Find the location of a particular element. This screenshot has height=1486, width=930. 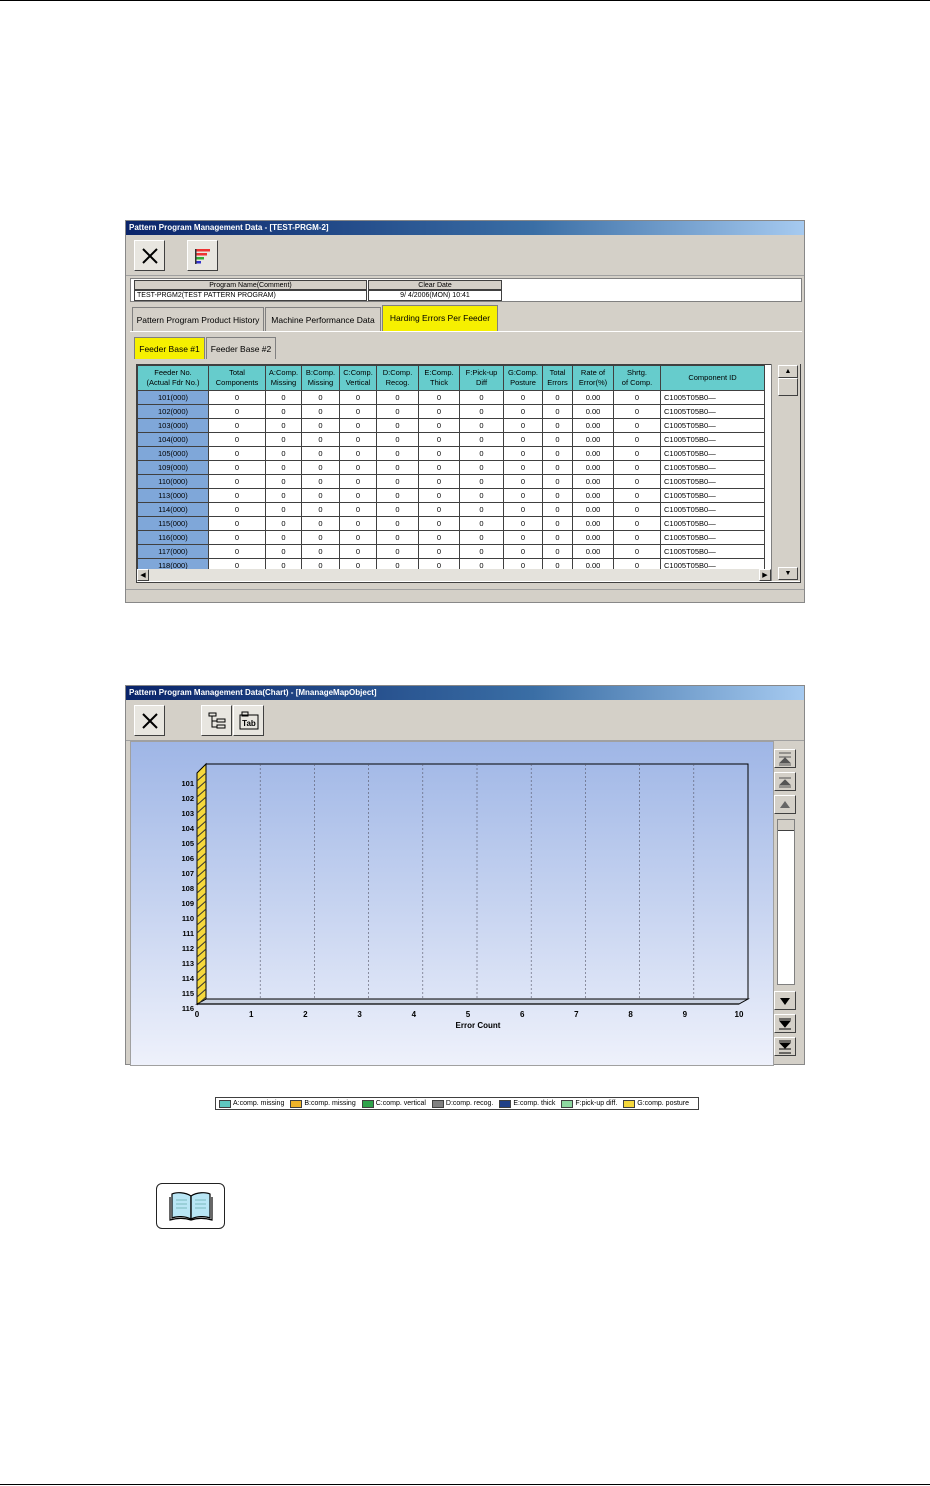

tab-view-button: Tab is located at coordinates (248, 720).